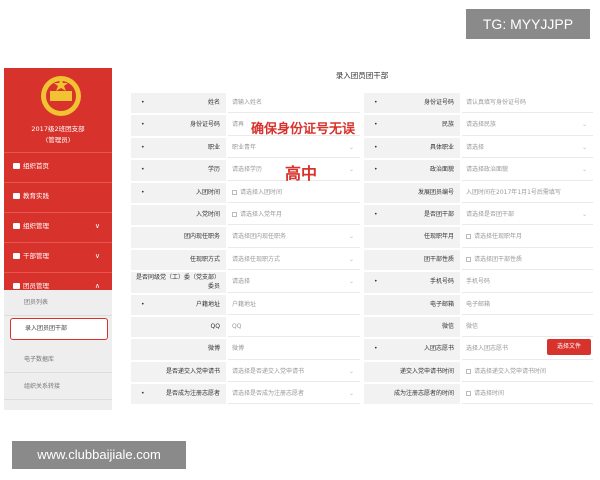 Image resolution: width=600 pixels, height=480 pixels. Describe the element at coordinates (527, 170) in the screenshot. I see `field-input: 请选择政治面貌 ⌄` at that location.